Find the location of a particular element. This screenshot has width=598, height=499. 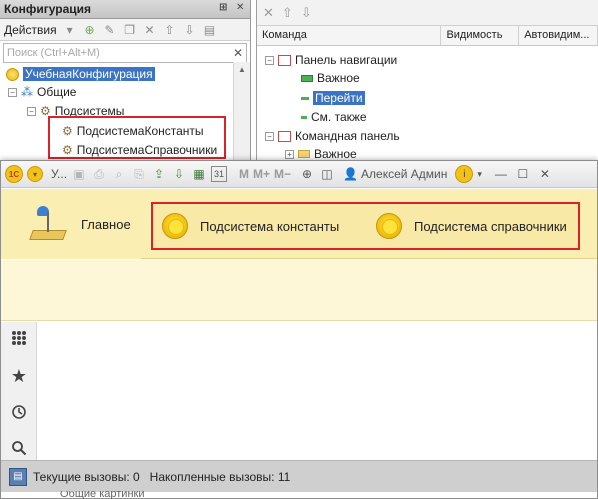

performance-icon: ▤ is located at coordinates (18, 476).